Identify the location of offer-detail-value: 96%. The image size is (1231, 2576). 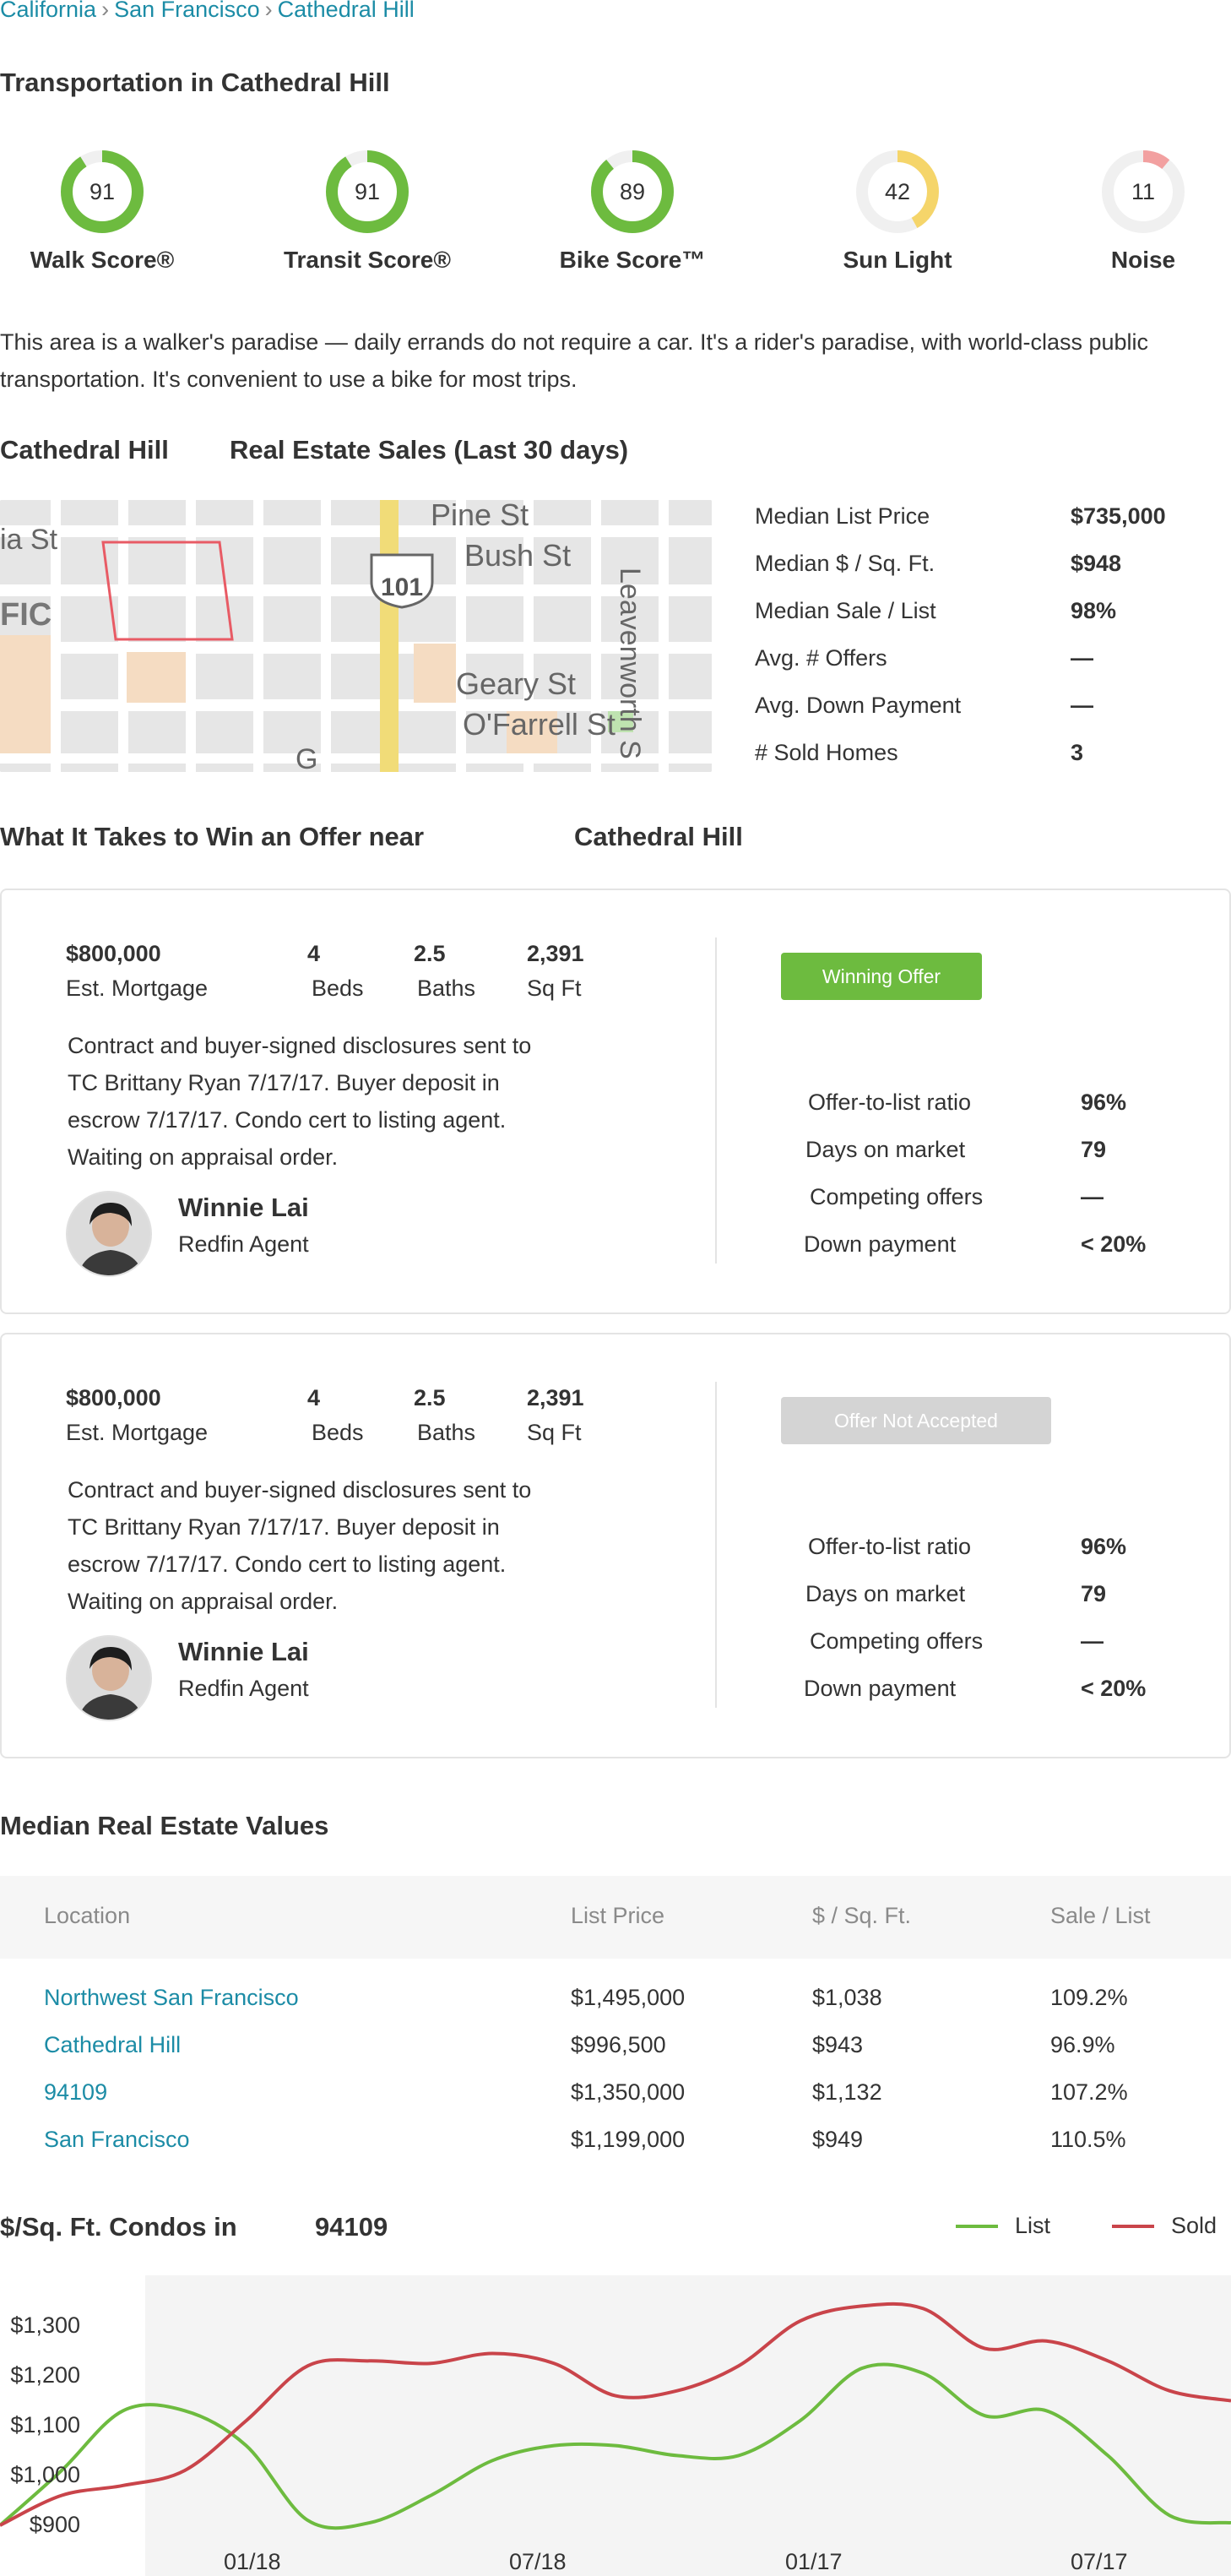
(1104, 1102).